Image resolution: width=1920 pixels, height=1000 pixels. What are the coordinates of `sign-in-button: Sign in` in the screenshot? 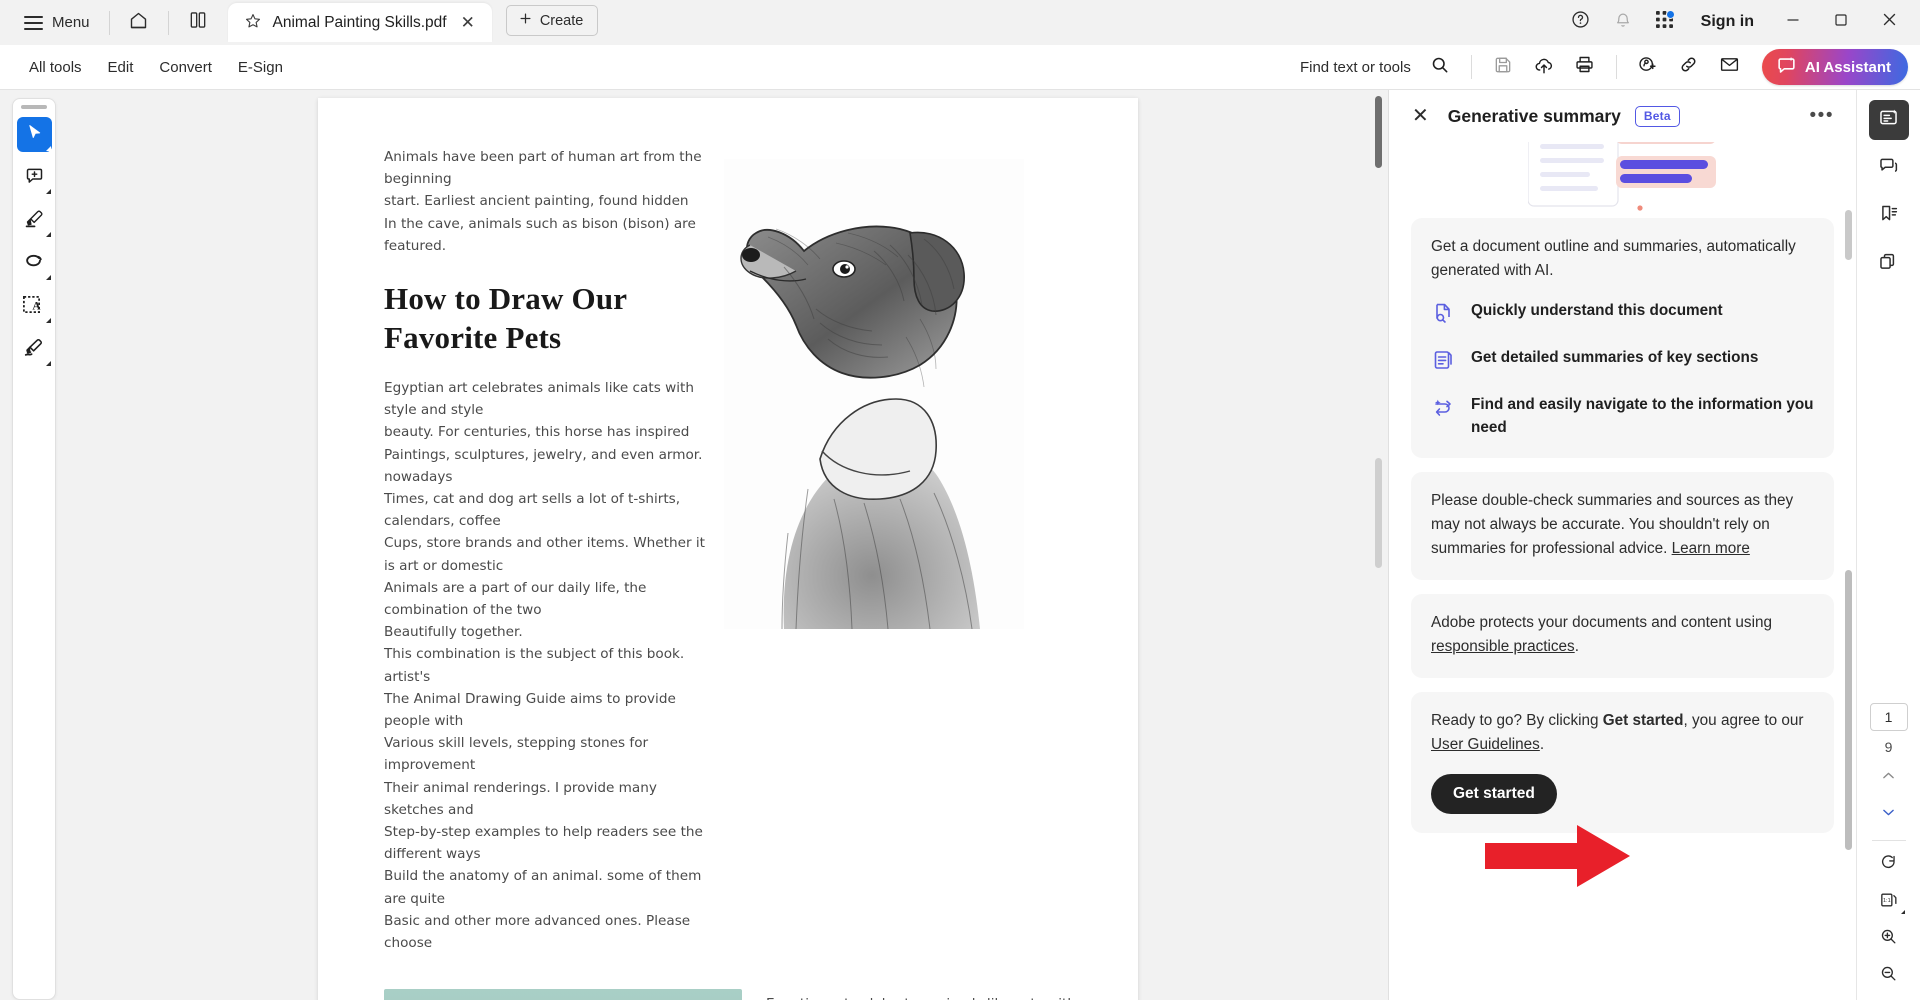 It's located at (1727, 22).